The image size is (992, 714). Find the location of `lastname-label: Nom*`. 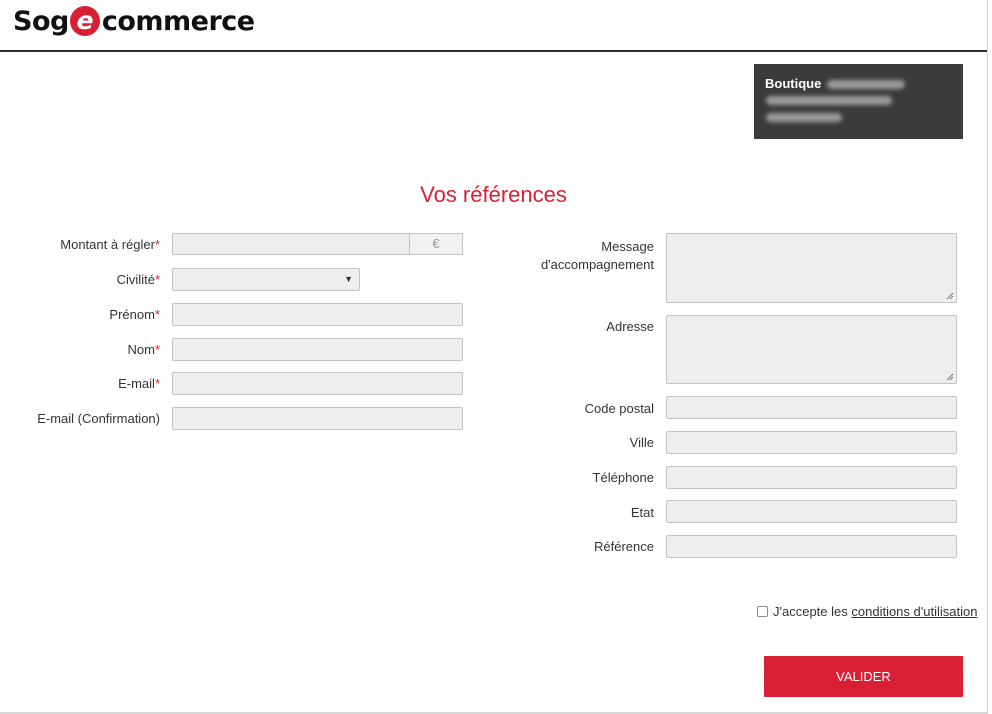

lastname-label: Nom* is located at coordinates (143, 349).